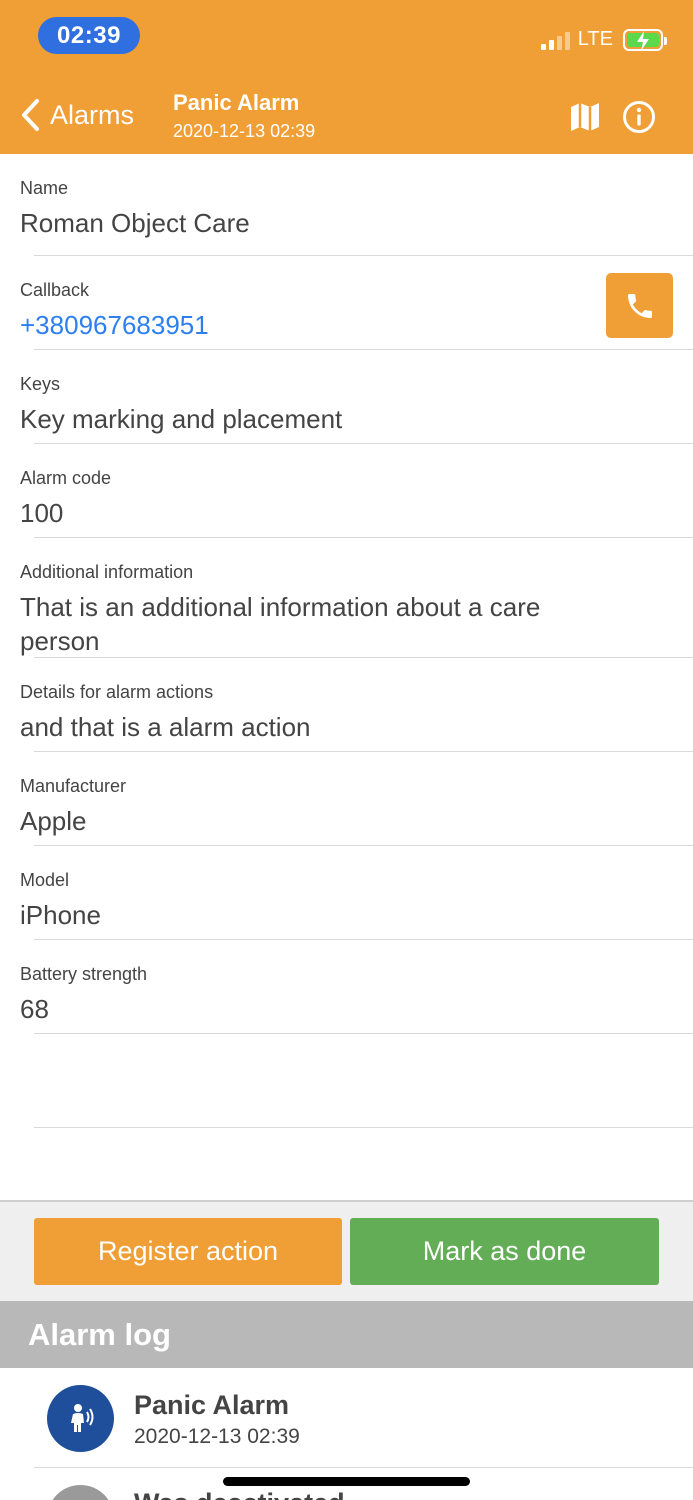  I want to click on page-subtitle: 2020-12-13 02:39, so click(244, 131).